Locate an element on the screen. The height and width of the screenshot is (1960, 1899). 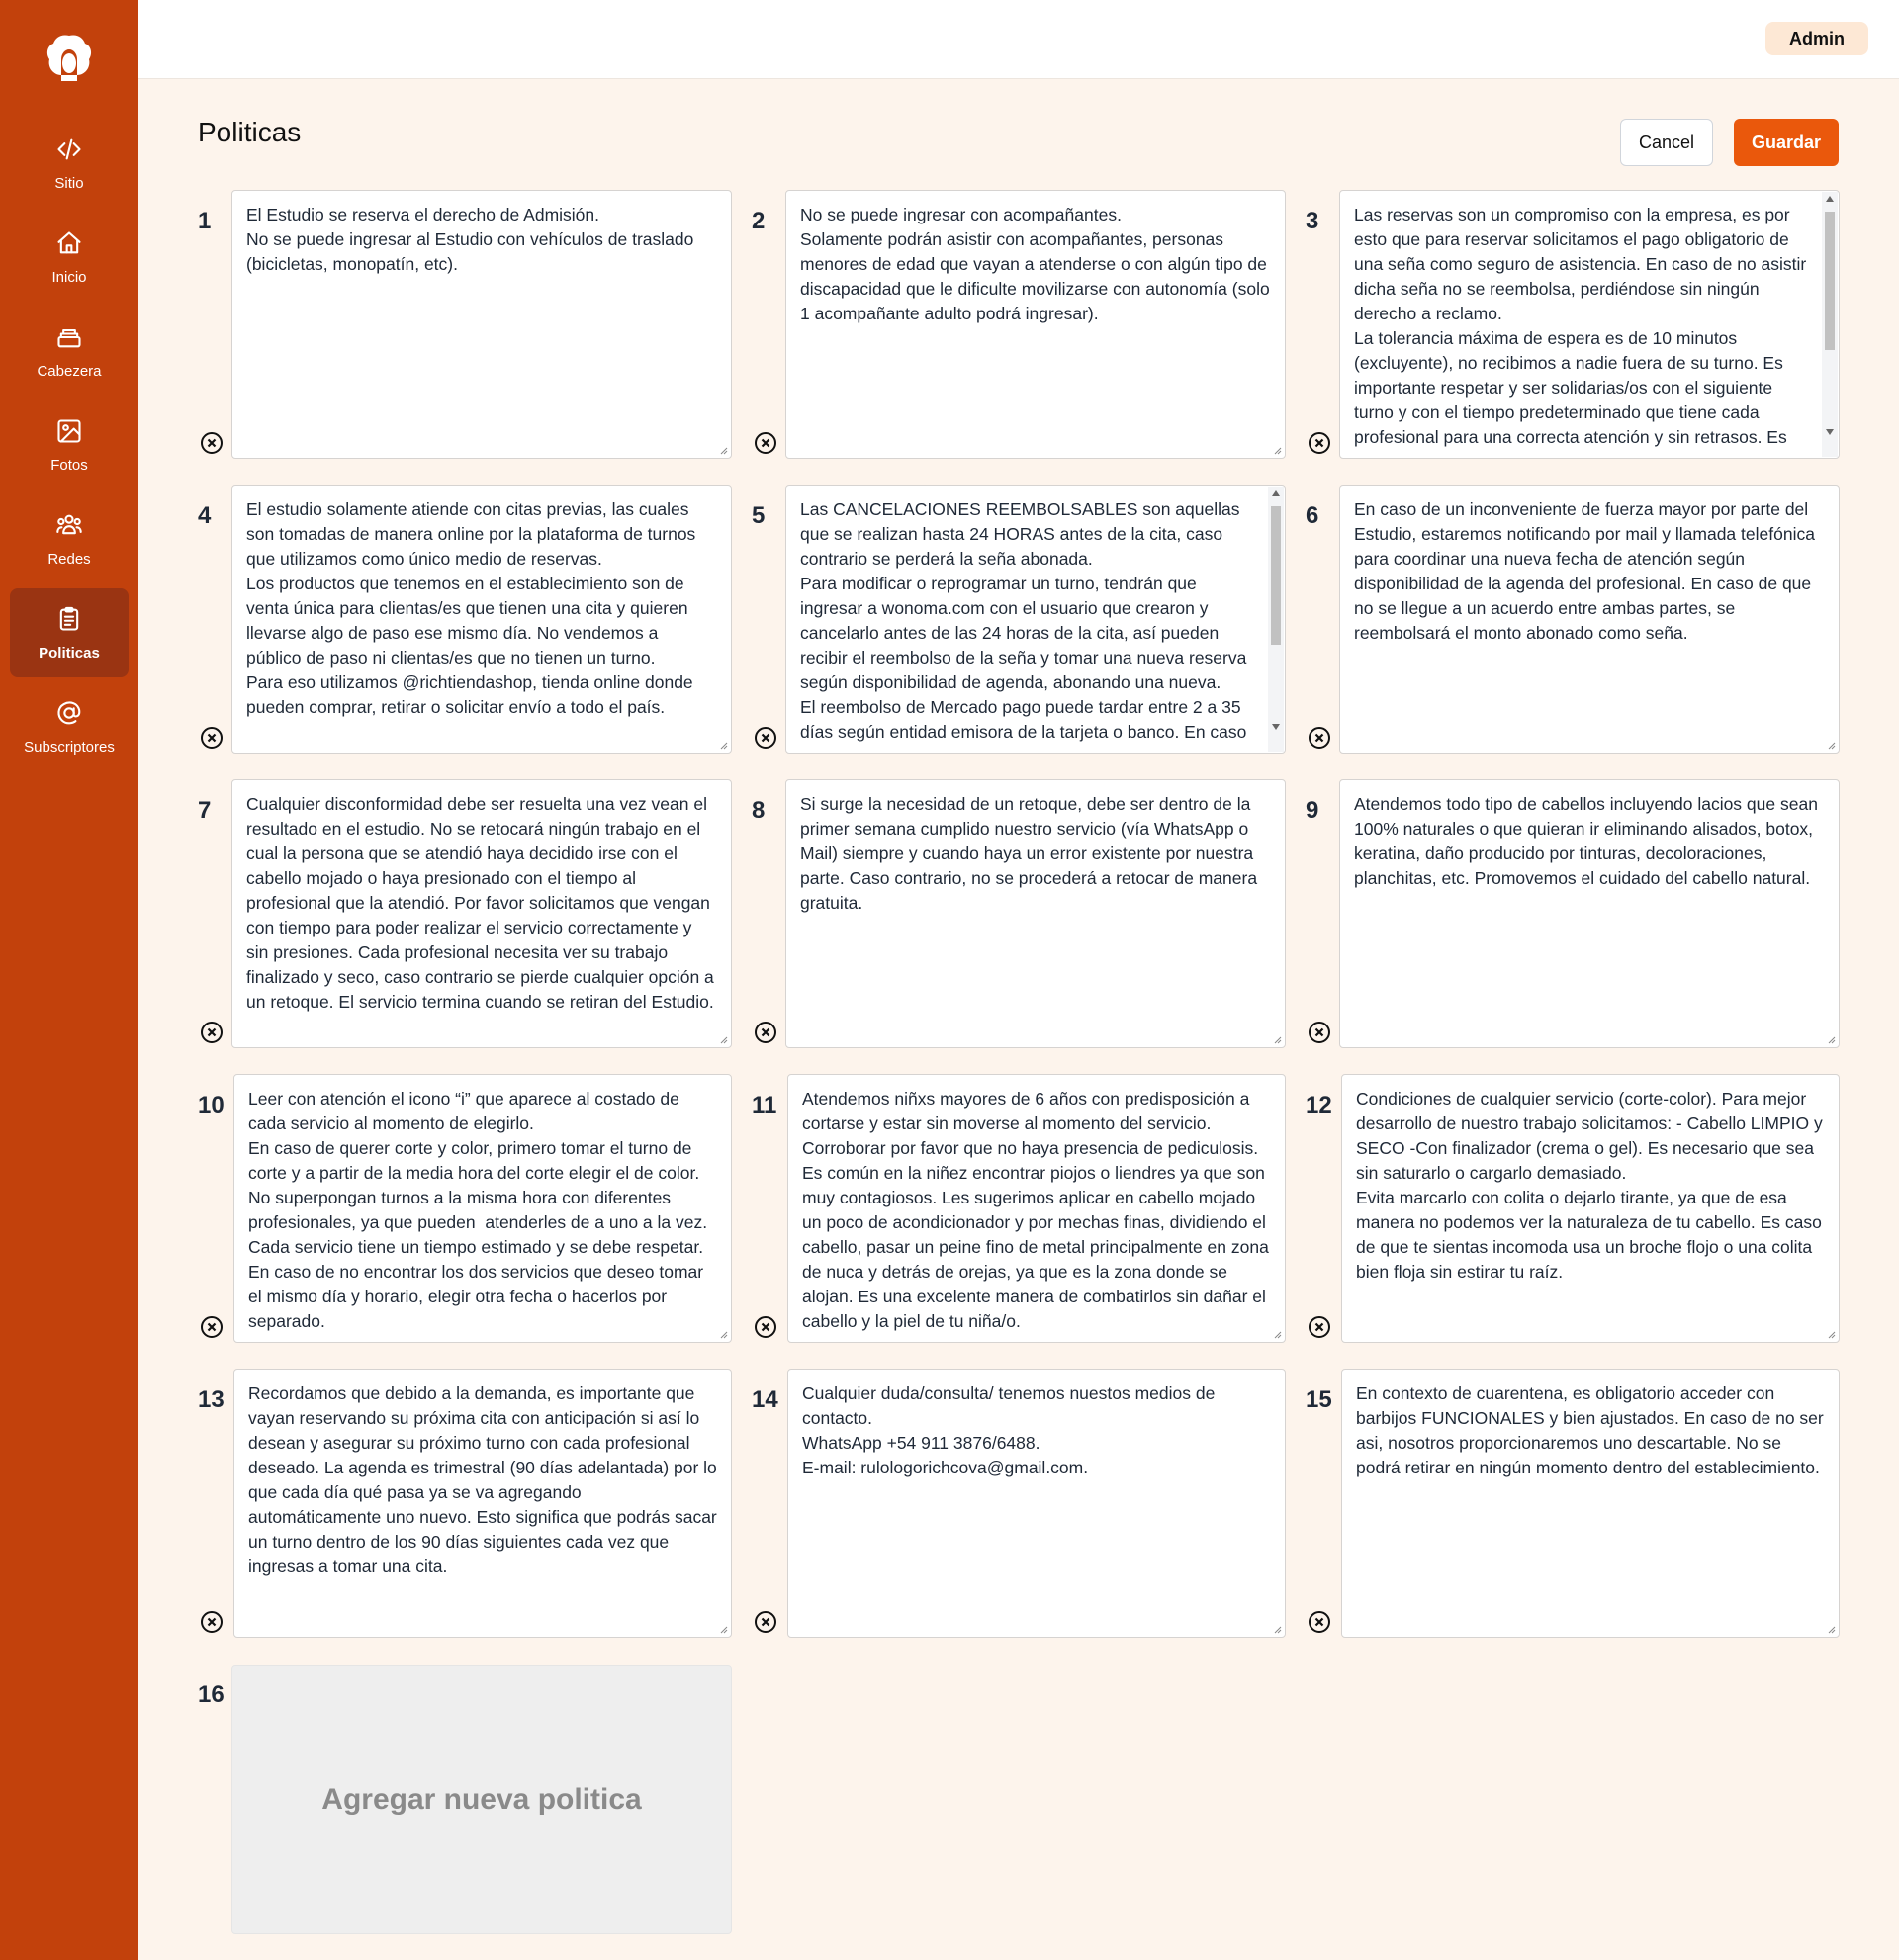
sidebar-item-label: Sitio is located at coordinates (69, 183).